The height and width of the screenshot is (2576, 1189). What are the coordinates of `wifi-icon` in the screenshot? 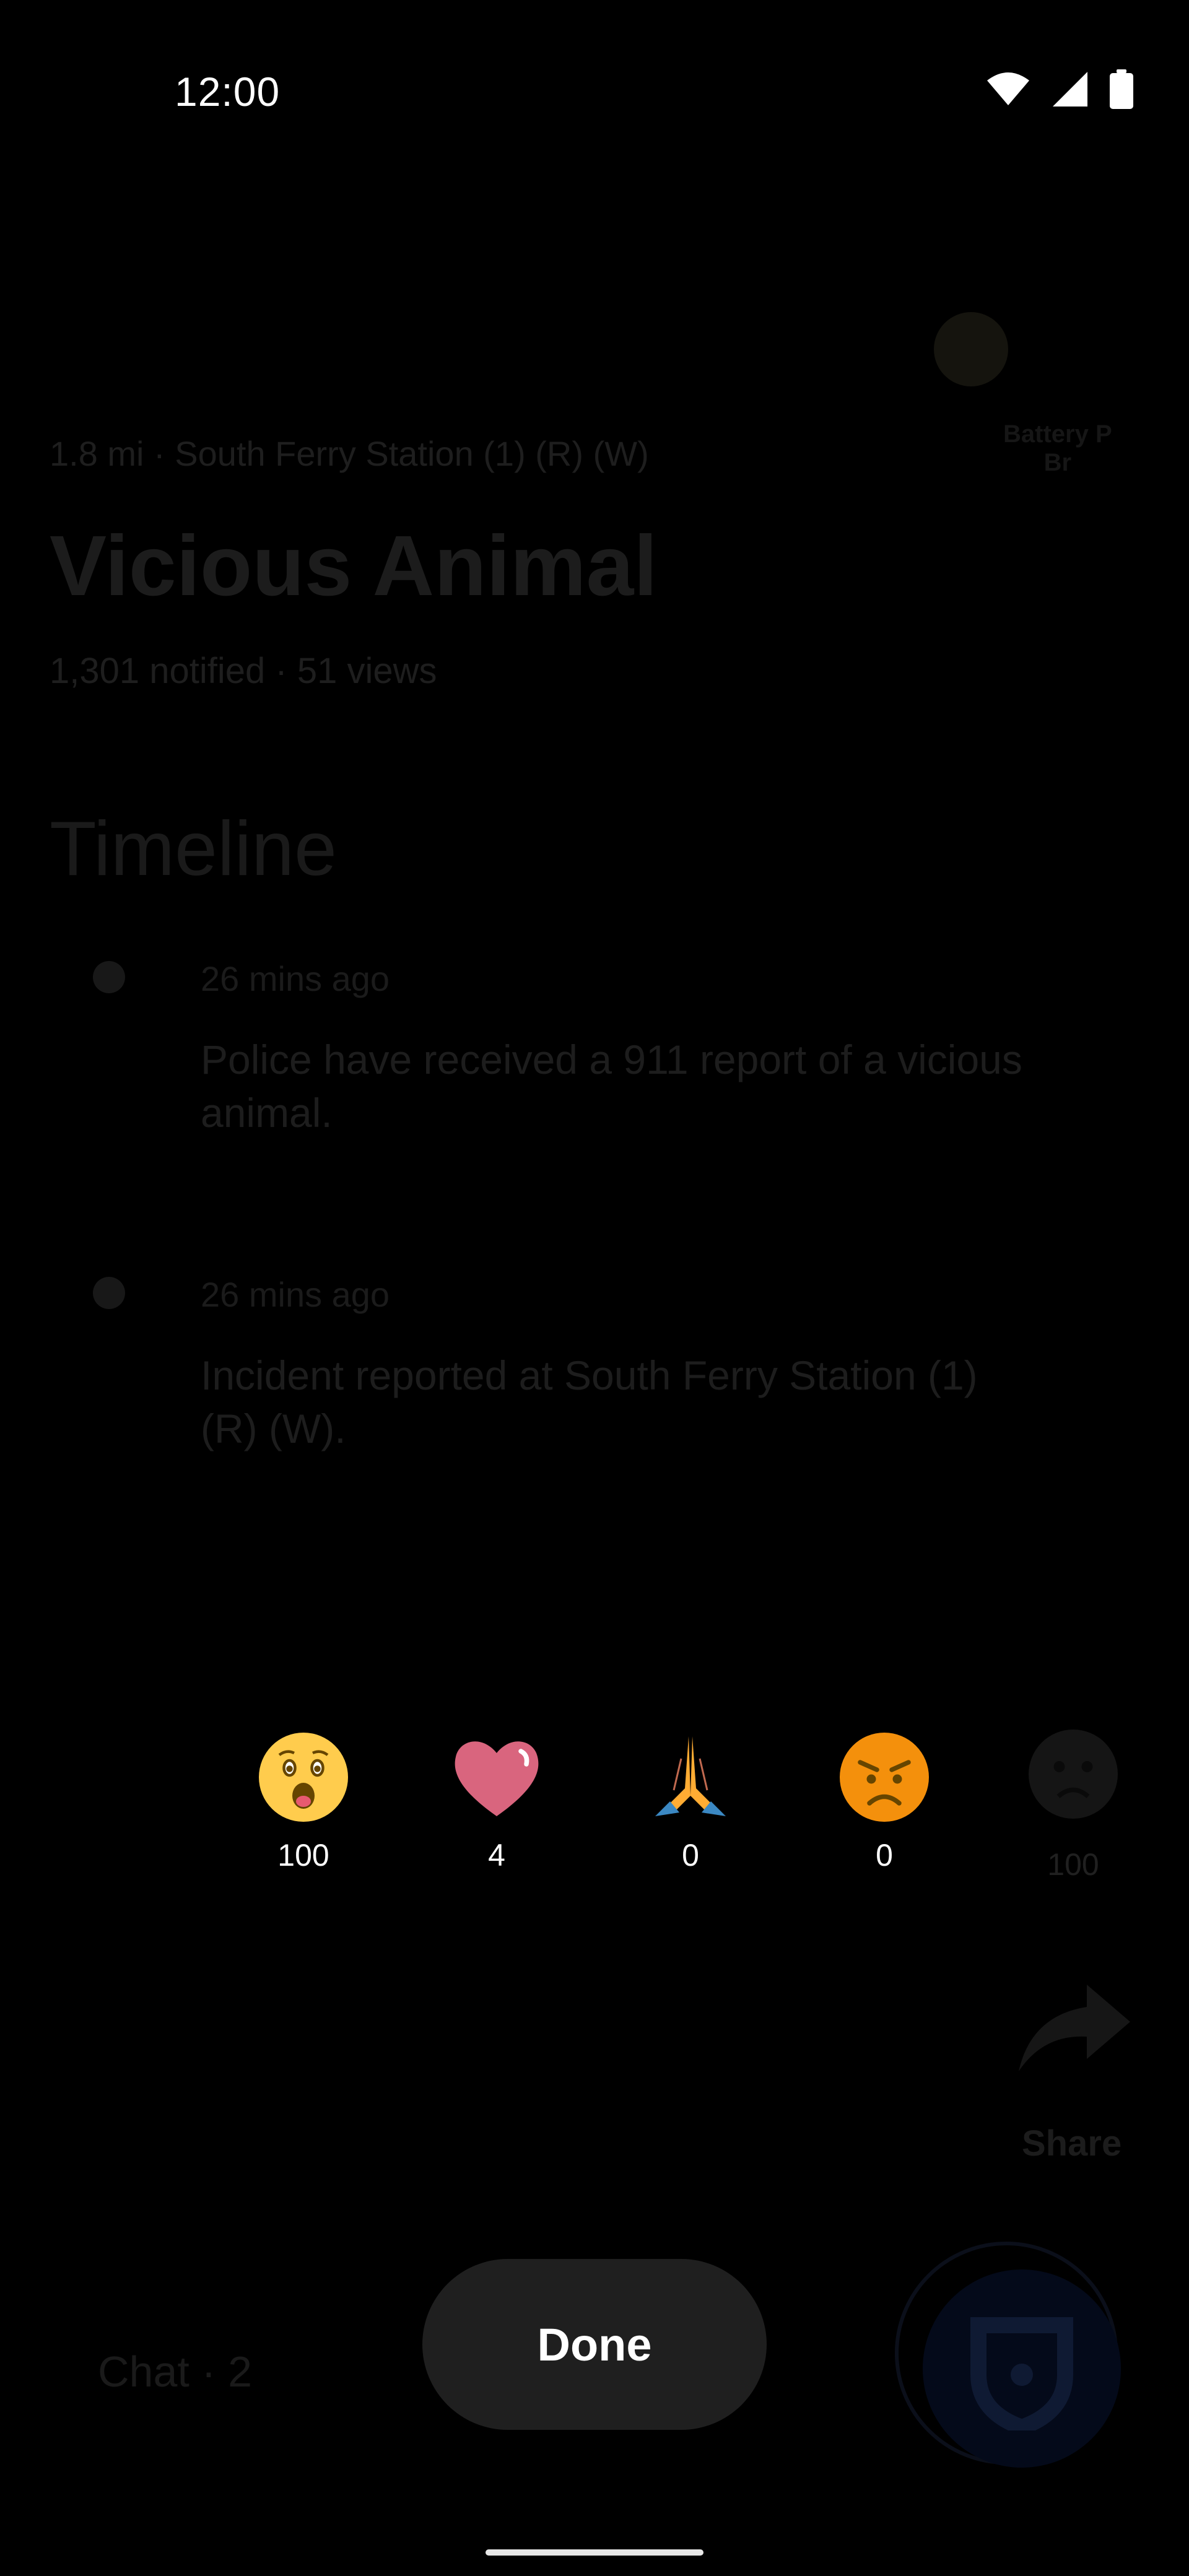 It's located at (1008, 88).